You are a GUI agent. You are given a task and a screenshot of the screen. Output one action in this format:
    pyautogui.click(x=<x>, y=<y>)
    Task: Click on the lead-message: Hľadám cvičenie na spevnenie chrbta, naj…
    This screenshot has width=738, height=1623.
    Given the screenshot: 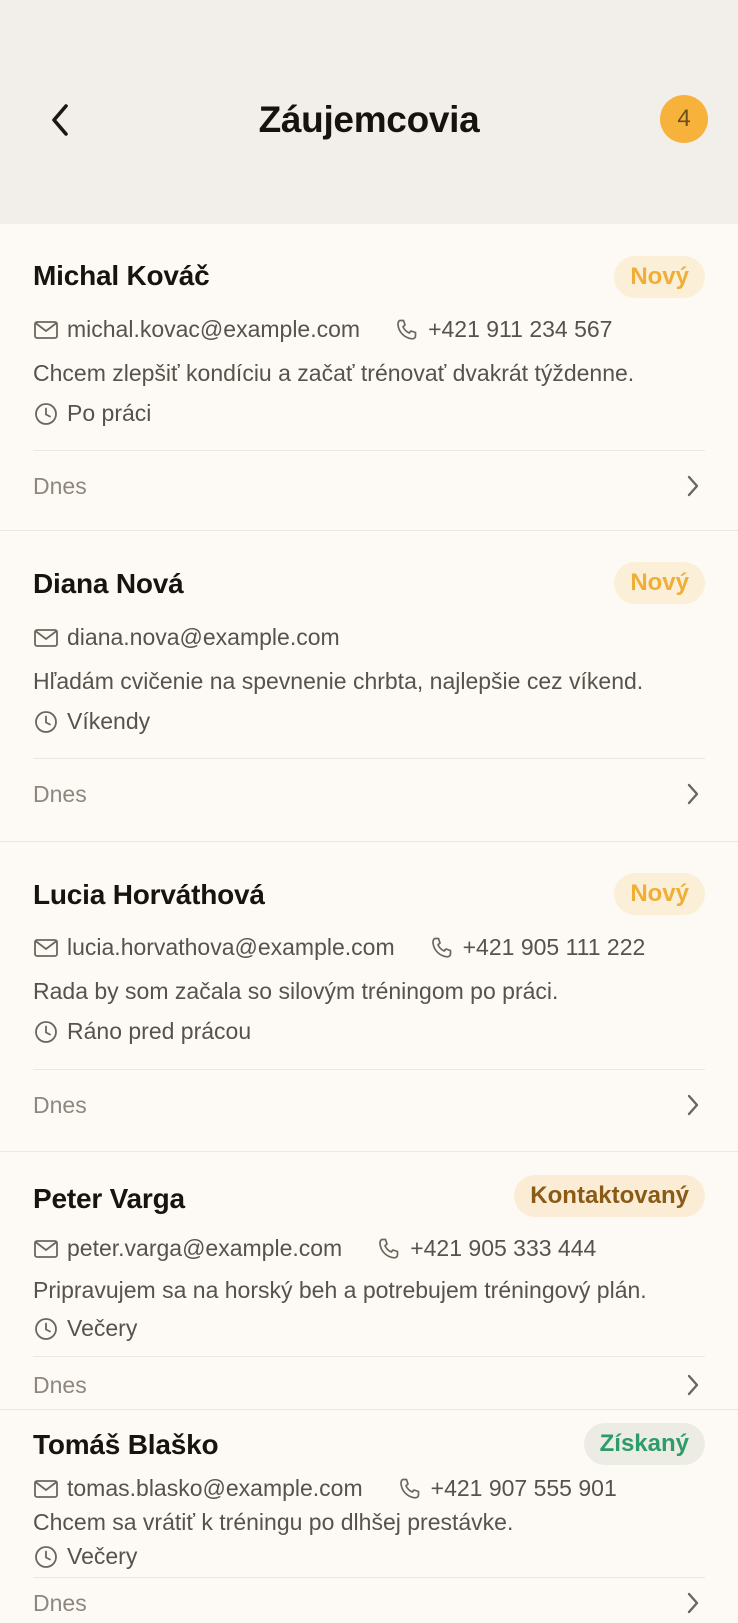 What is the action you would take?
    pyautogui.click(x=338, y=681)
    